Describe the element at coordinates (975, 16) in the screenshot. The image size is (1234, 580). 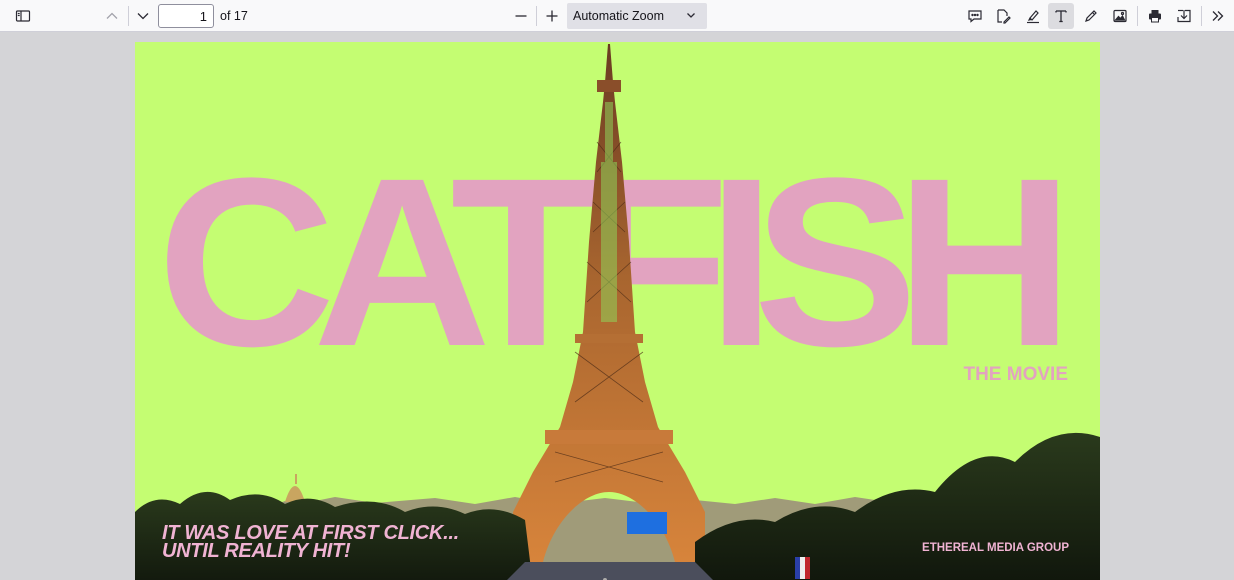
I see `comment-icon` at that location.